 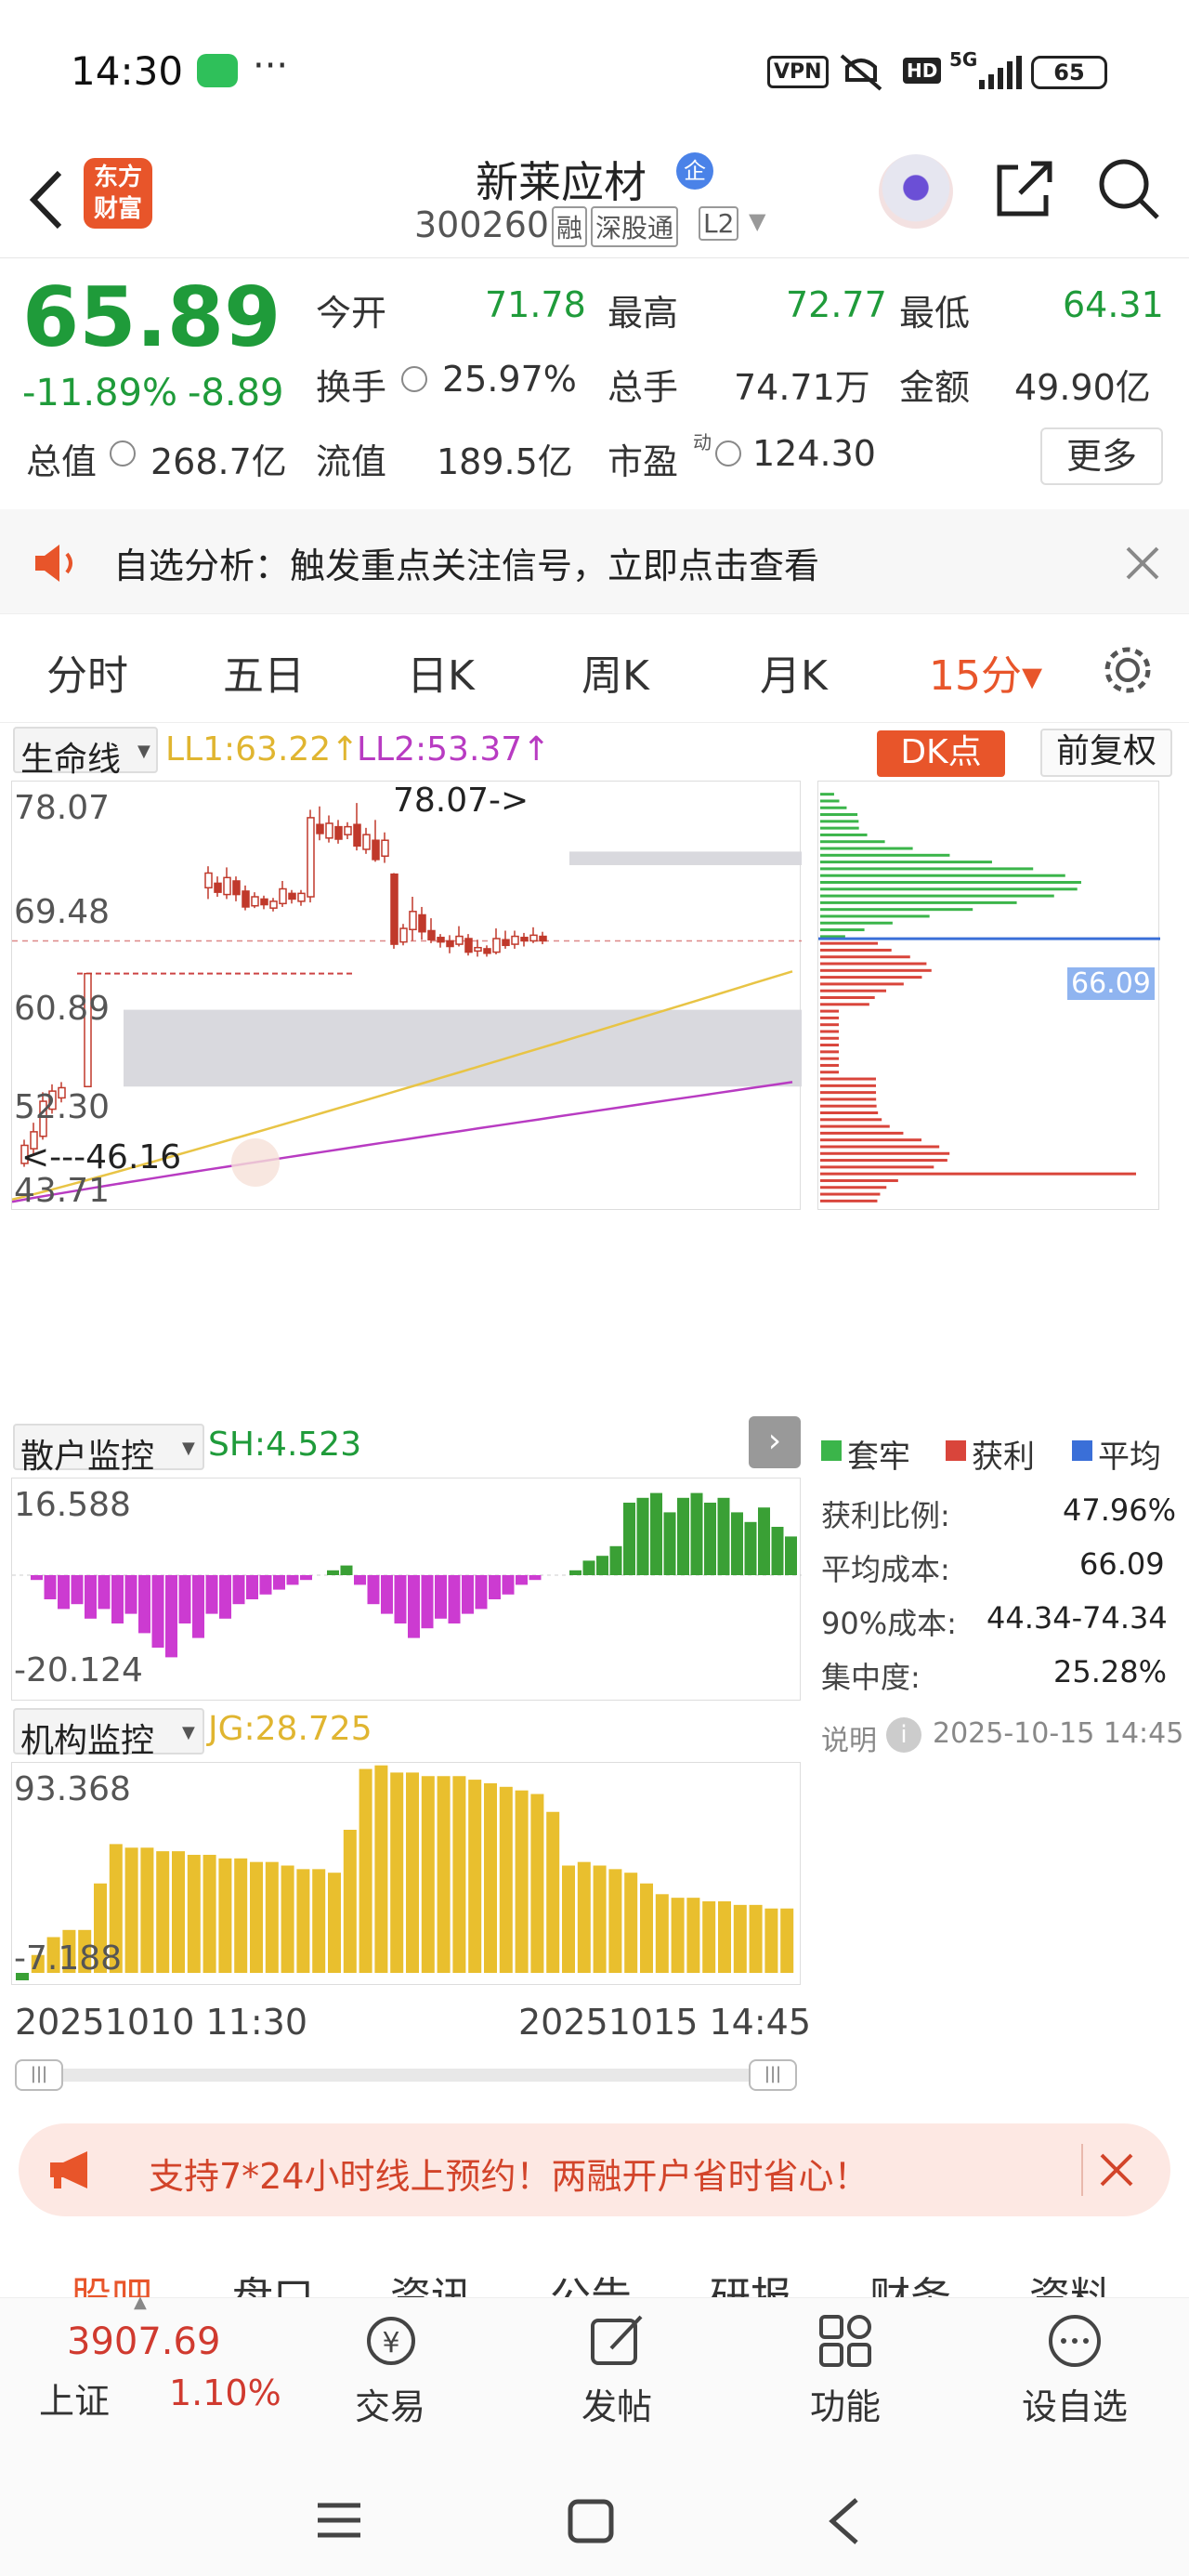 What do you see at coordinates (594, 2169) in the screenshot?
I see `promo-banner: 支持7*24小时线上预约！两融开户省时省心！` at bounding box center [594, 2169].